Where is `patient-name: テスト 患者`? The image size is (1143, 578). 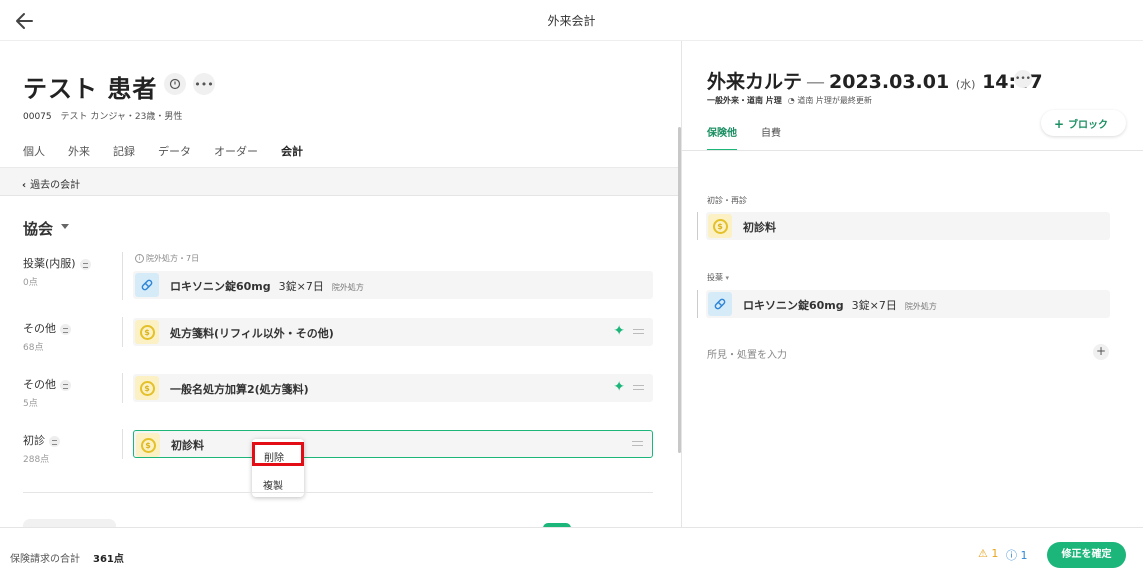 patient-name: テスト 患者 is located at coordinates (90, 89).